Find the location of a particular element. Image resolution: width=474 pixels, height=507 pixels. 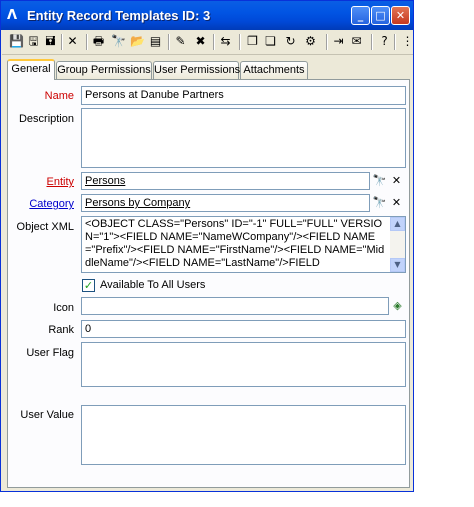

available-to-all-label: Available To All Users is located at coordinates (152, 285).